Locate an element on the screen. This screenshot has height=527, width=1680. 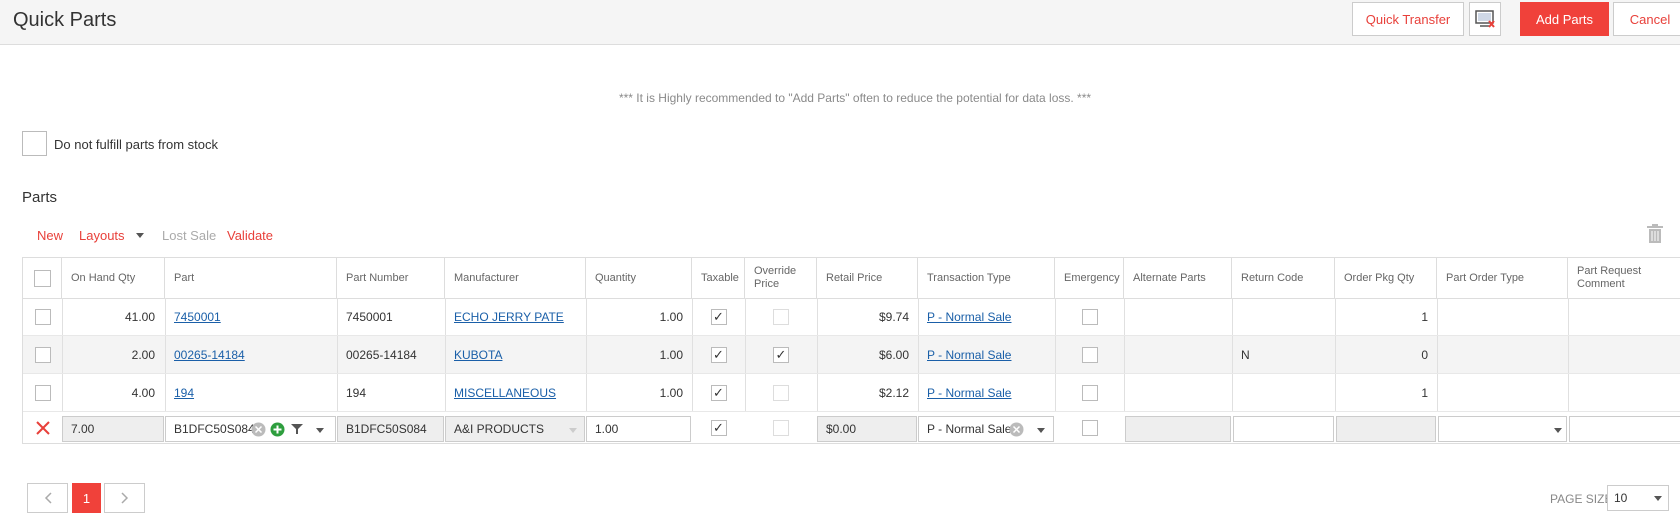
header-part-number: Part Number is located at coordinates (391, 278).